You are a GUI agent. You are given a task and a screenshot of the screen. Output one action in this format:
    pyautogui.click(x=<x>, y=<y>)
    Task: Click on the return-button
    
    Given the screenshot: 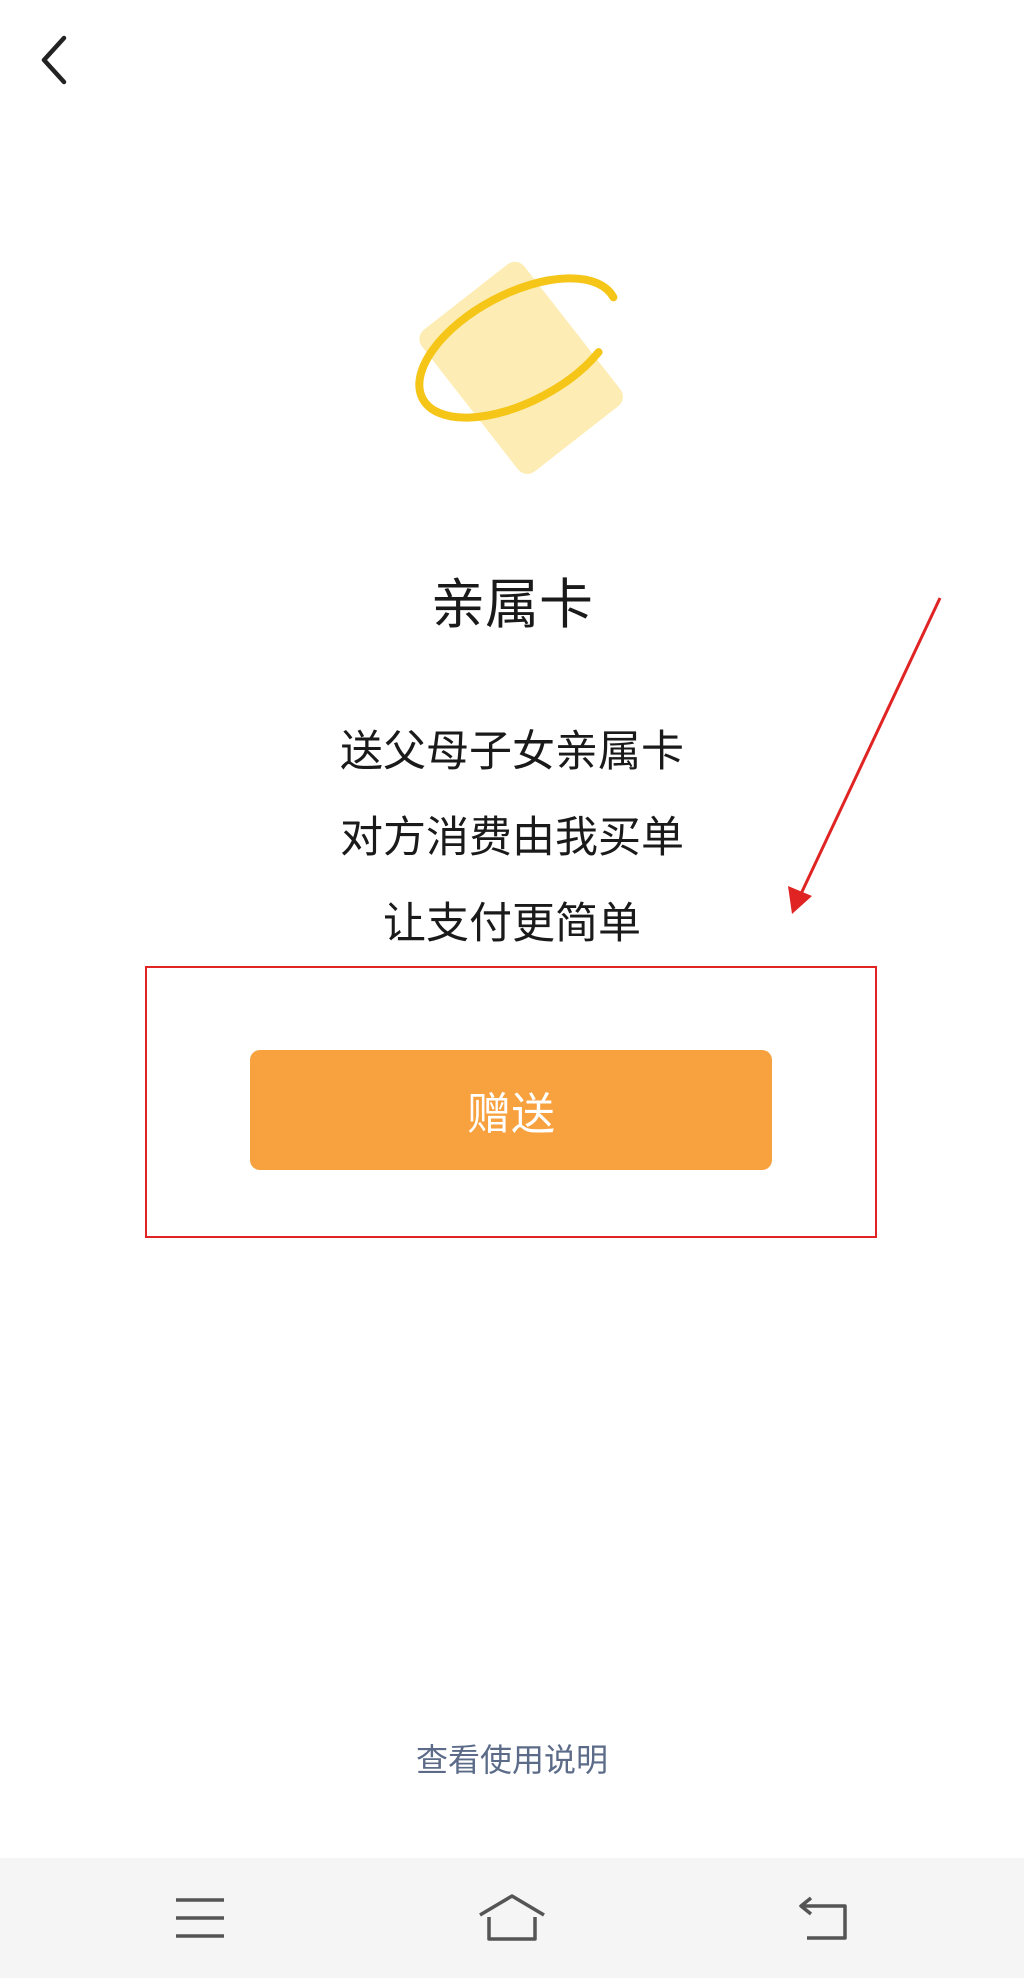 What is the action you would take?
    pyautogui.click(x=824, y=1918)
    